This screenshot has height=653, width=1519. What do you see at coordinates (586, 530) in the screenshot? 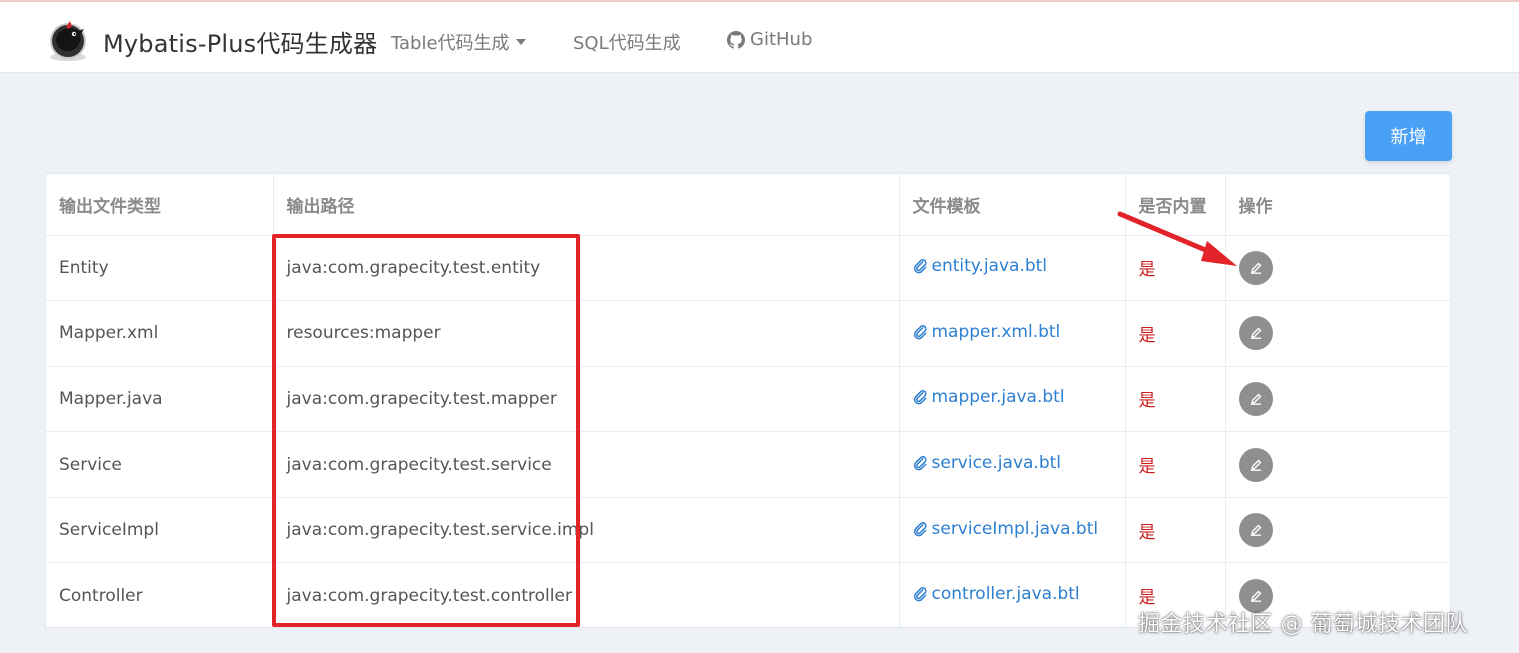
I see `cell-output-path: java:com.grapecity.test.service.impl` at bounding box center [586, 530].